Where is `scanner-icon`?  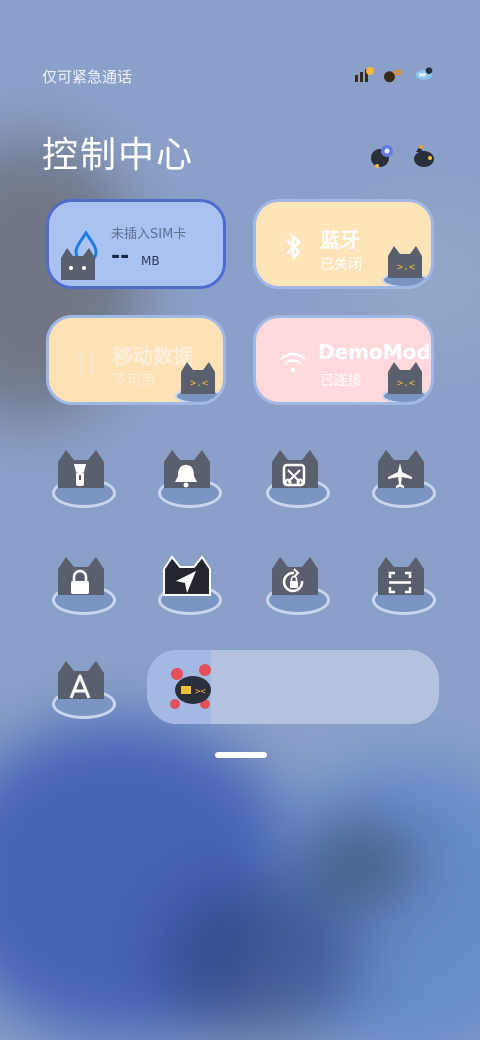 scanner-icon is located at coordinates (400, 582).